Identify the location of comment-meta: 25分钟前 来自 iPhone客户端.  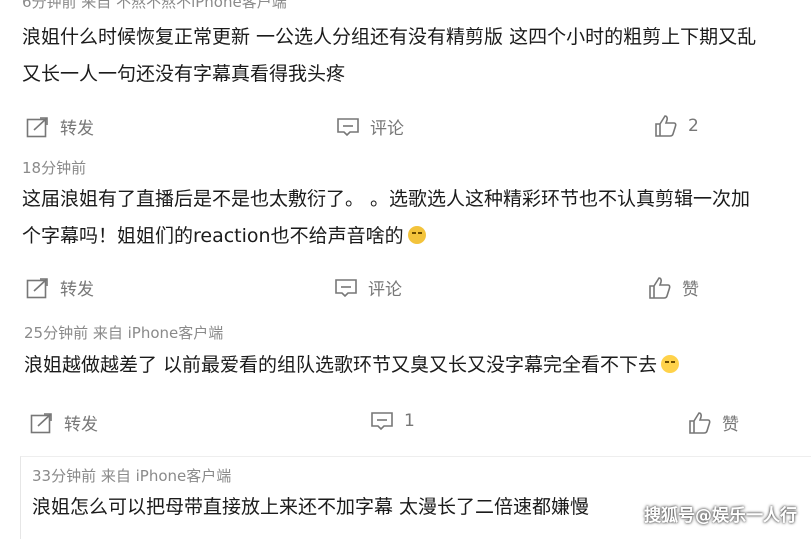
(124, 333).